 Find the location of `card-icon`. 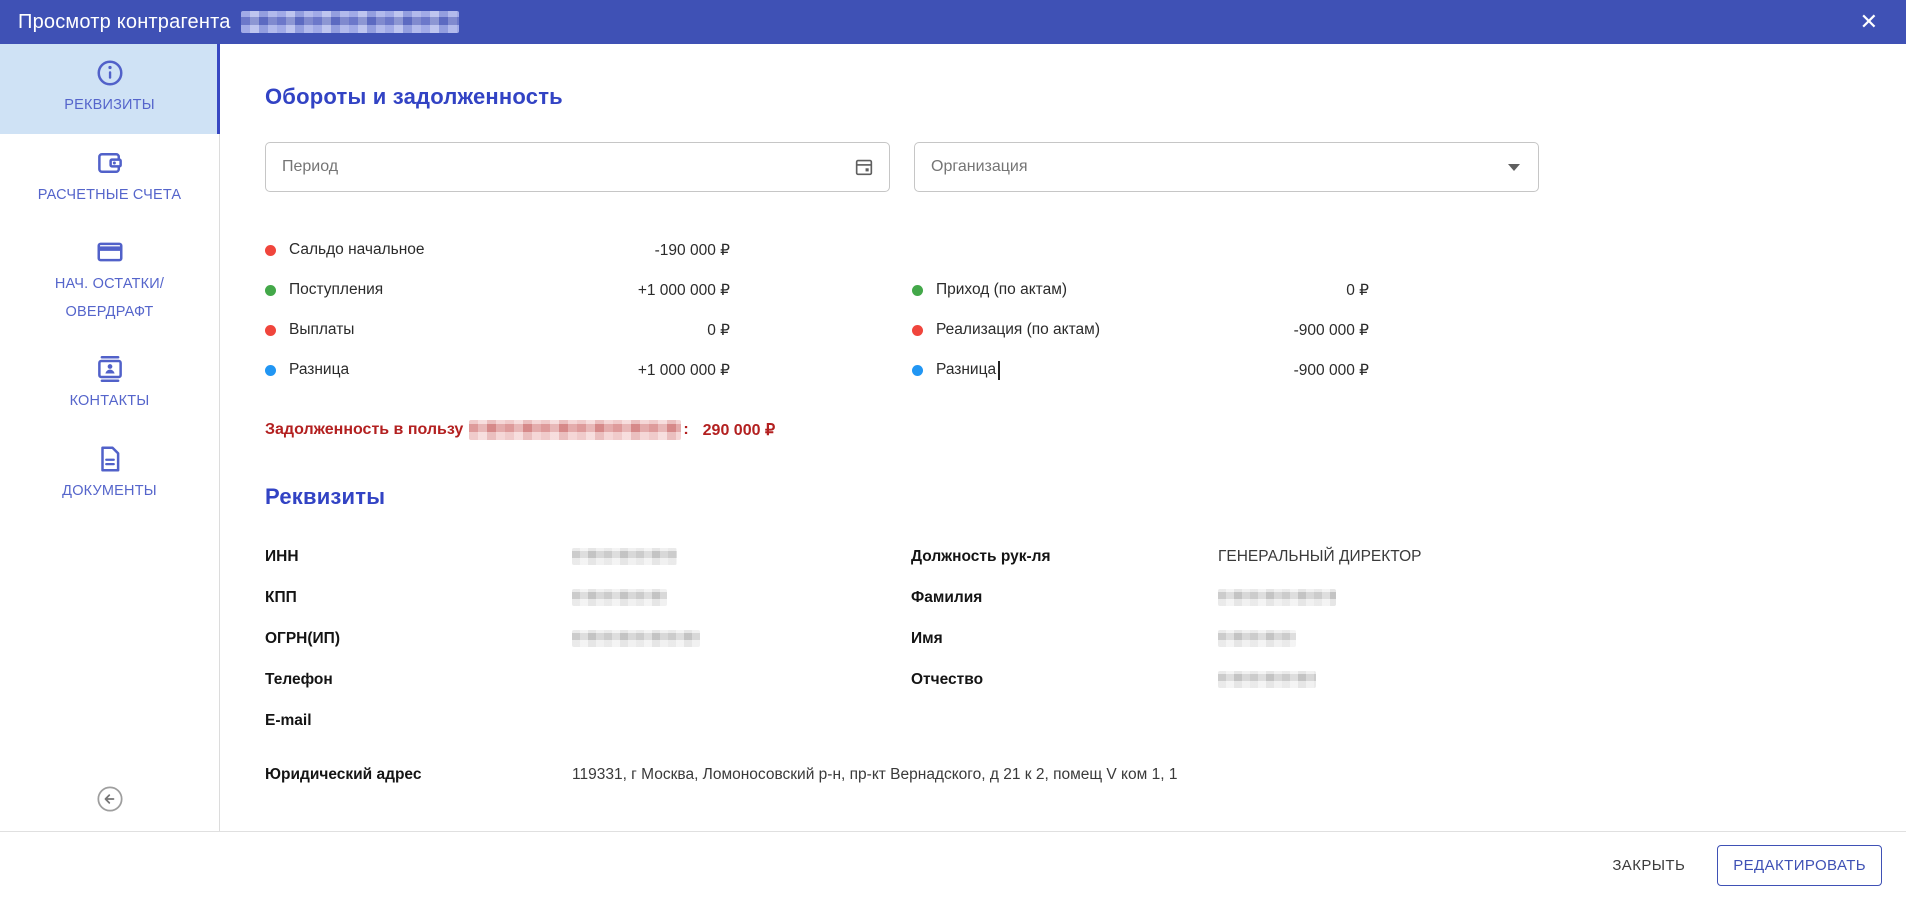

card-icon is located at coordinates (110, 252).